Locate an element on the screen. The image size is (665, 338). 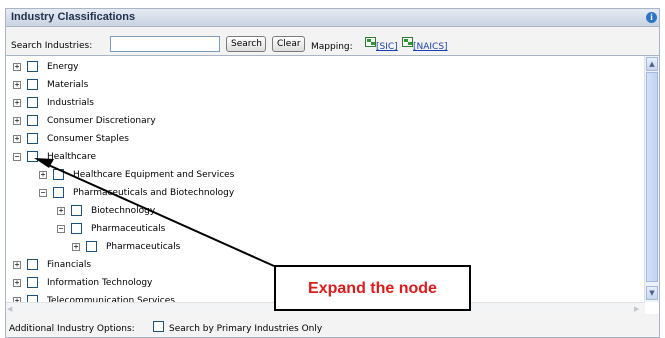
node-label: Consumer Staples is located at coordinates (88, 139).